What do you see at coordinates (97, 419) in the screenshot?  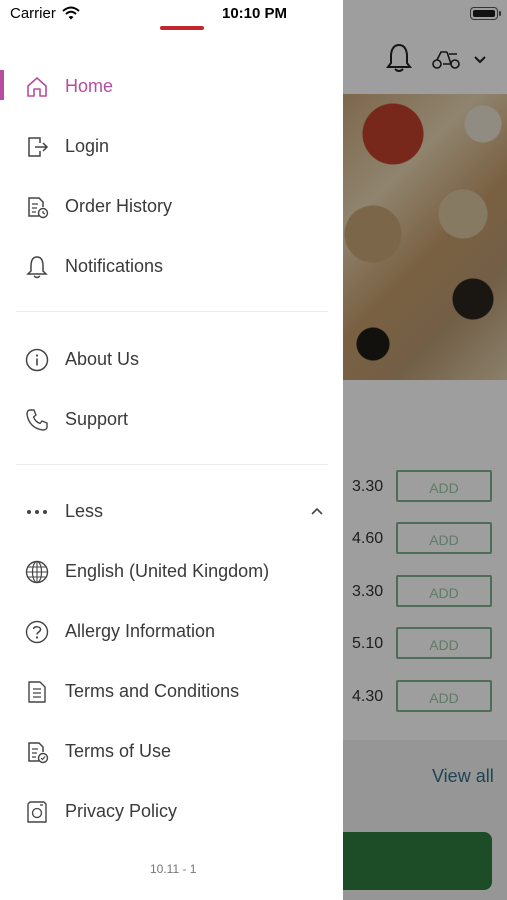 I see `menu-item-label: Support` at bounding box center [97, 419].